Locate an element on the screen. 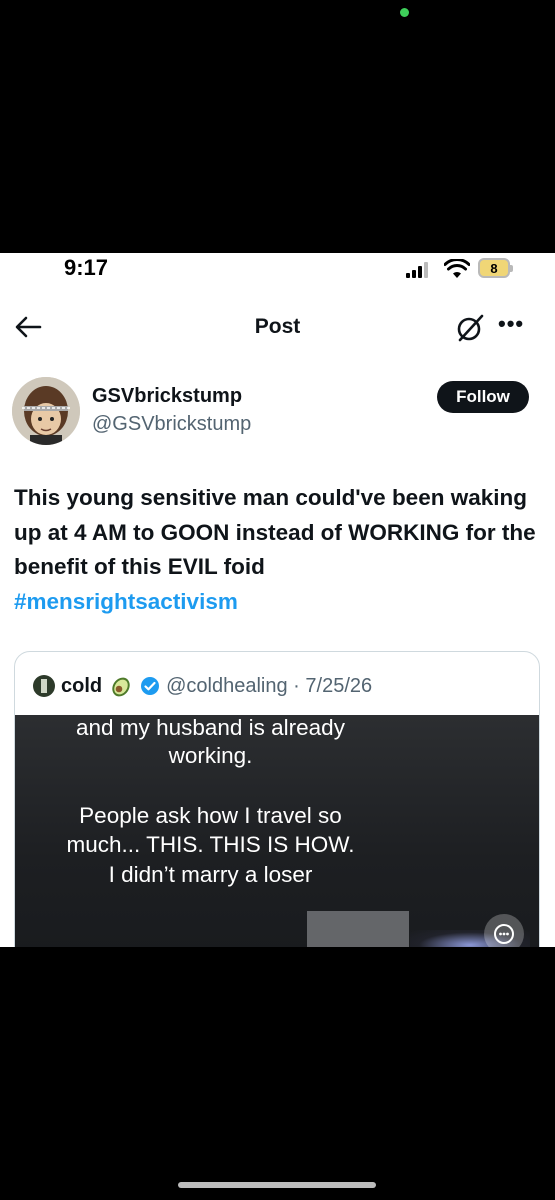 Image resolution: width=555 pixels, height=1200 pixels. quoted-post-header: cold @coldhealing · 7/25/26 is located at coordinates (202, 686).